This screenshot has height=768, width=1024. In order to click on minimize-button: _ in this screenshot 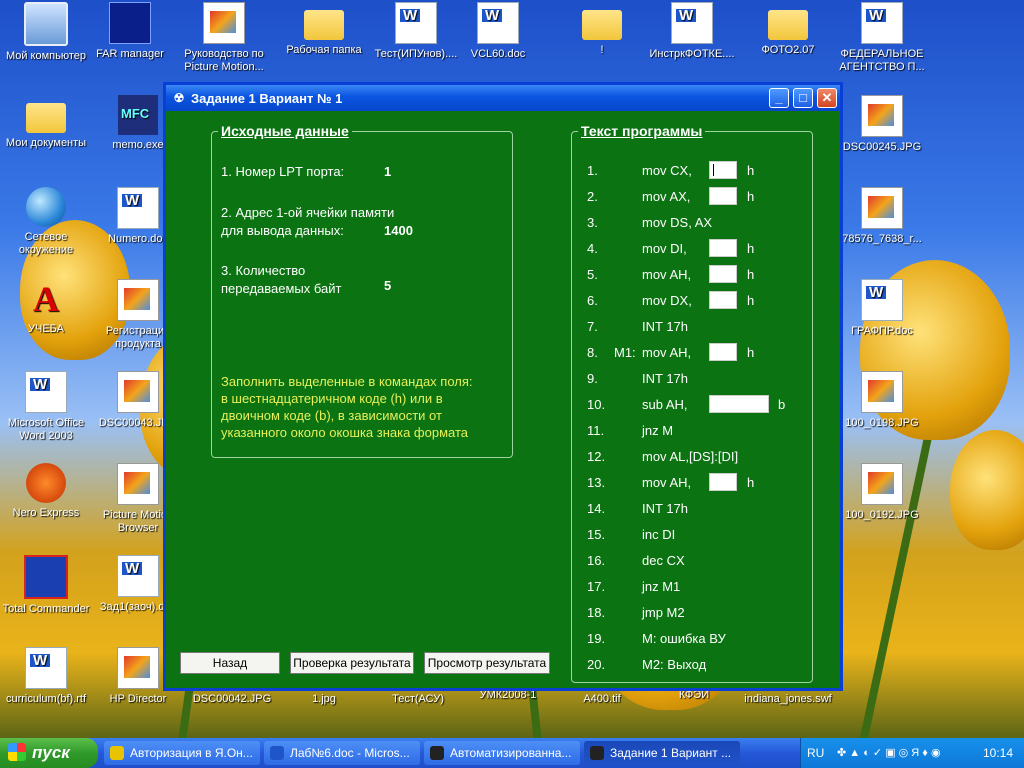, I will do `click(779, 98)`.